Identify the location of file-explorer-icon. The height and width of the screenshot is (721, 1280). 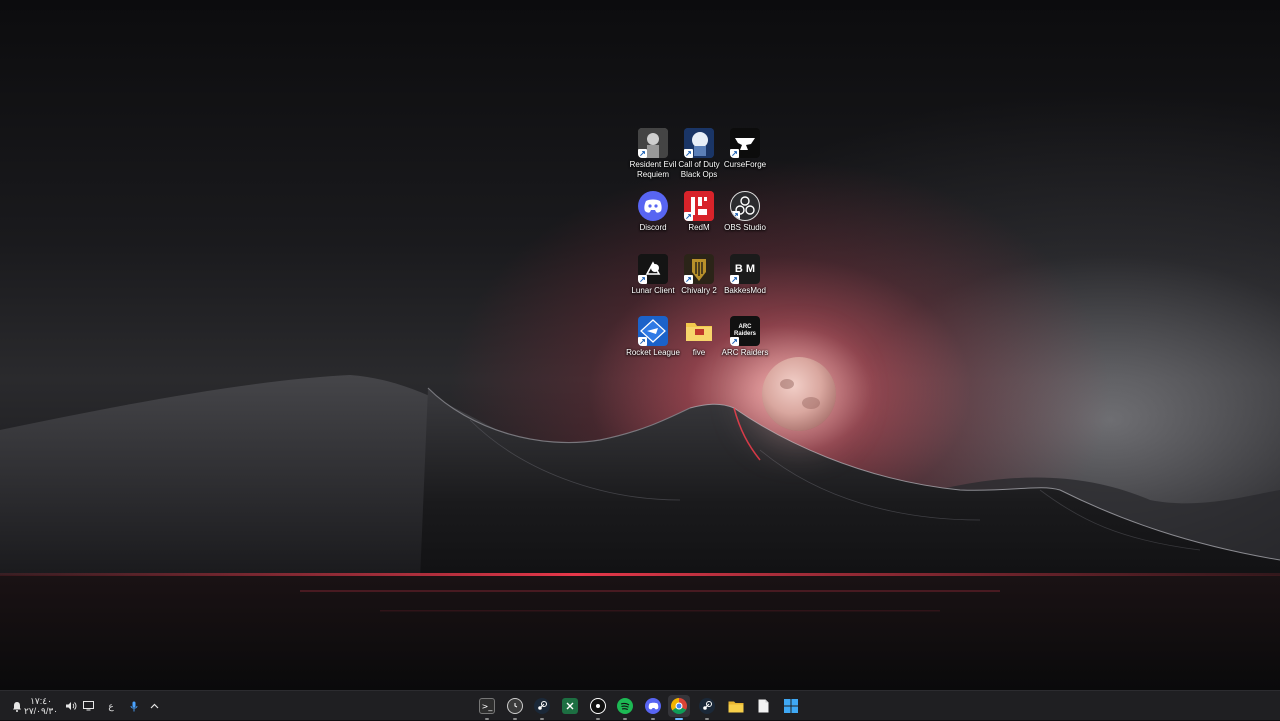
(736, 706).